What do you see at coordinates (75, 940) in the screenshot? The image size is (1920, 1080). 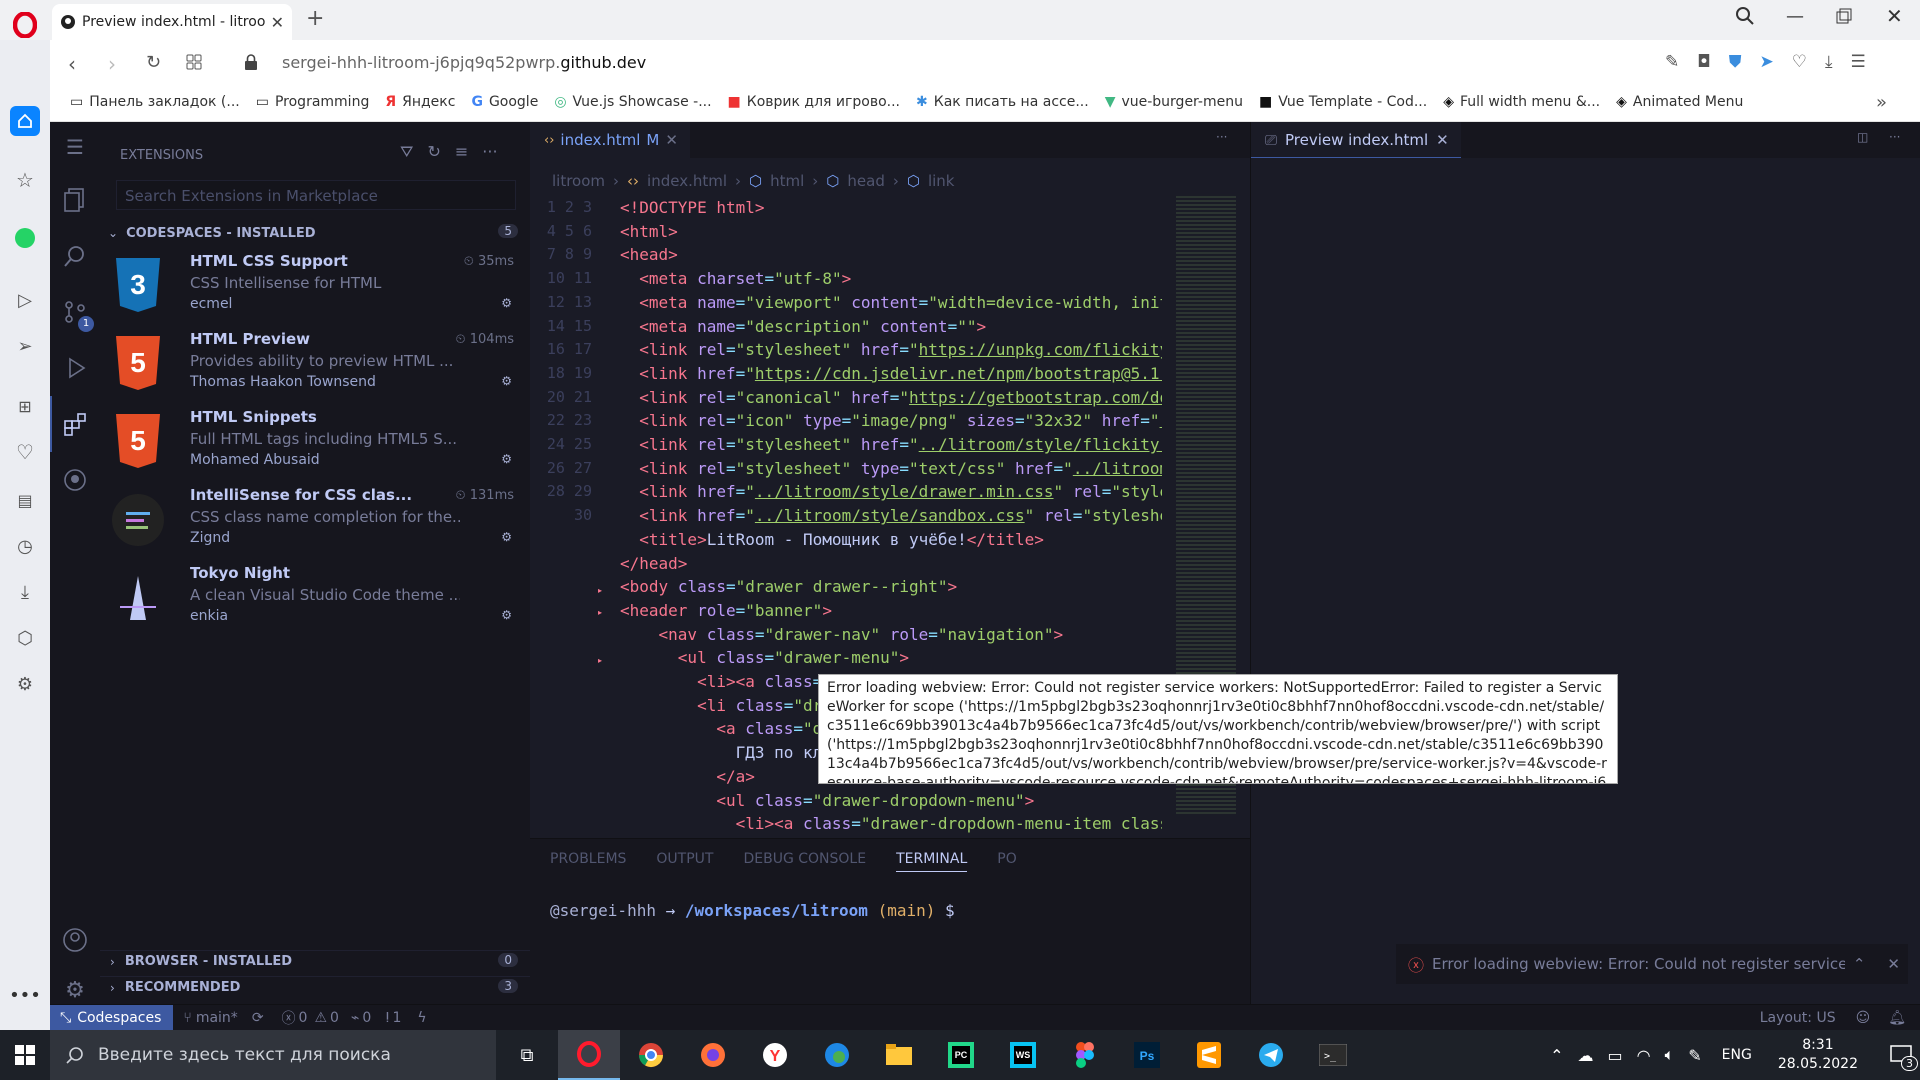 I see `accounts-icon` at bounding box center [75, 940].